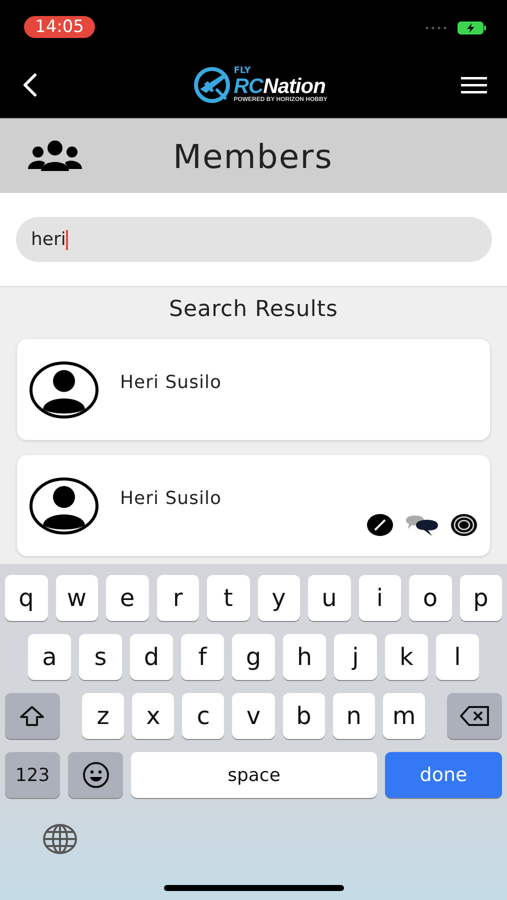 The image size is (507, 900). I want to click on delete-key, so click(474, 716).